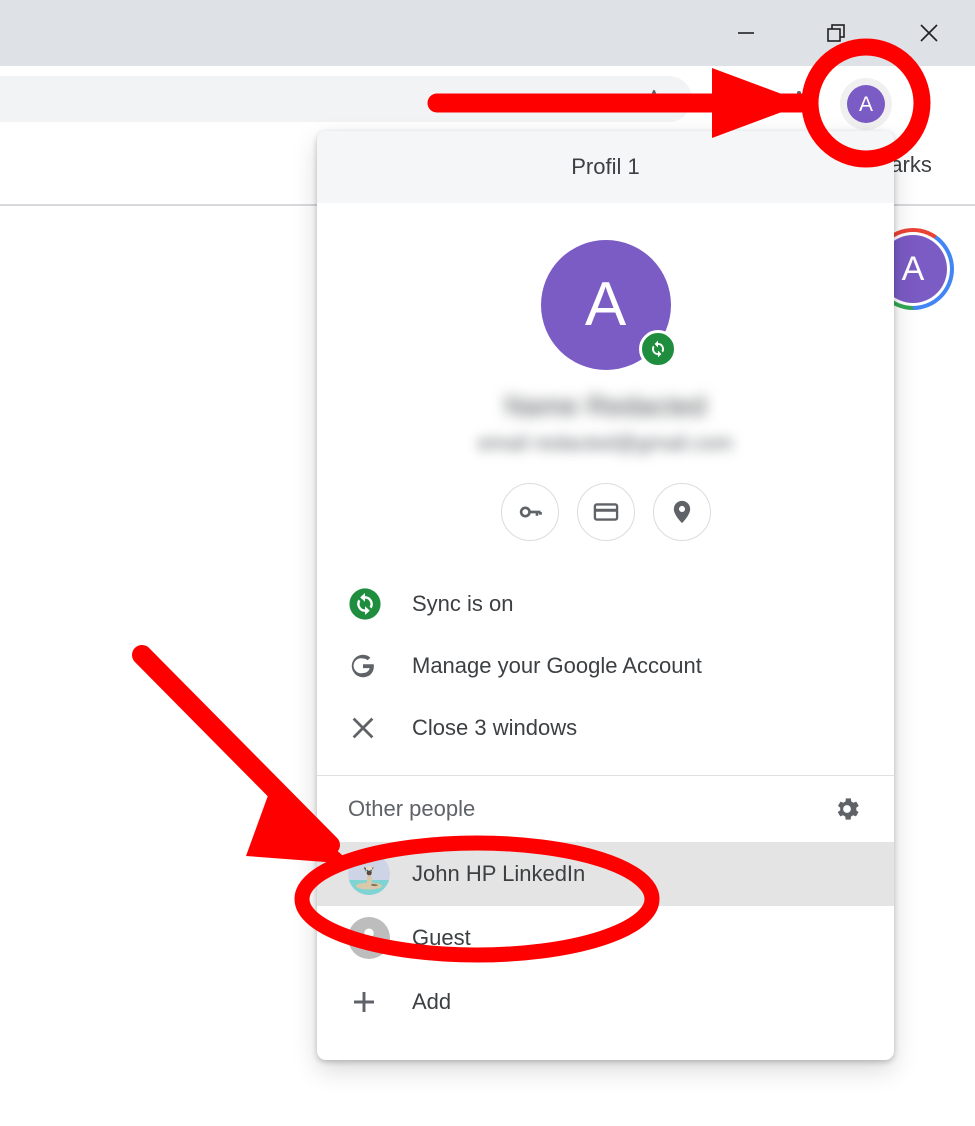  I want to click on close-icon, so click(929, 33).